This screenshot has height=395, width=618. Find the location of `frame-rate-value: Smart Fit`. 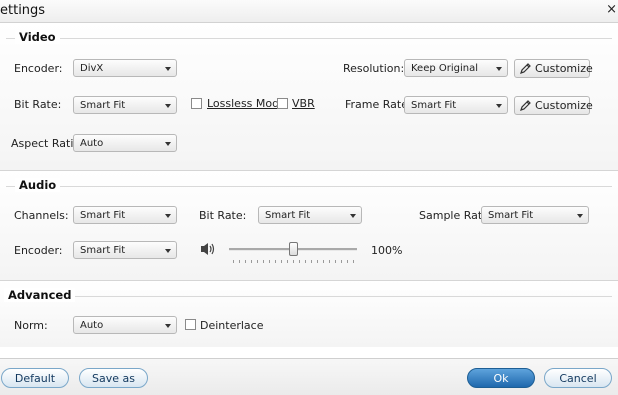

frame-rate-value: Smart Fit is located at coordinates (434, 105).